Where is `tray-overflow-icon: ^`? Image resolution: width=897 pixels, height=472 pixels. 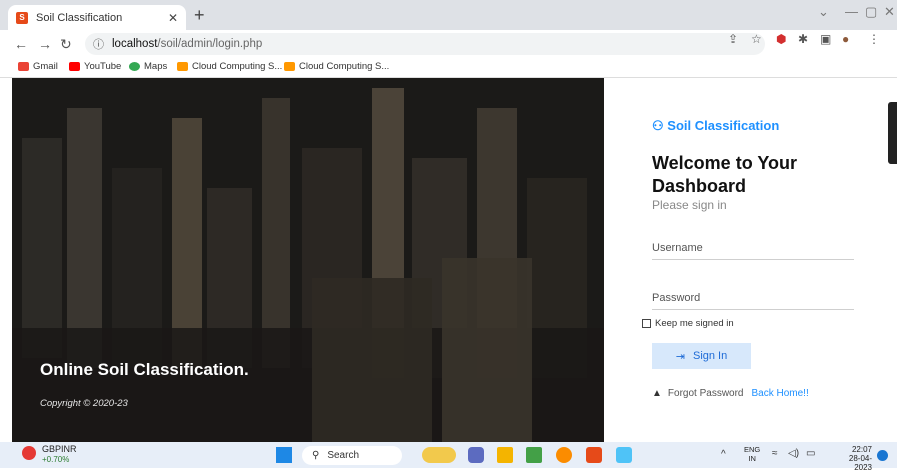 tray-overflow-icon: ^ is located at coordinates (723, 454).